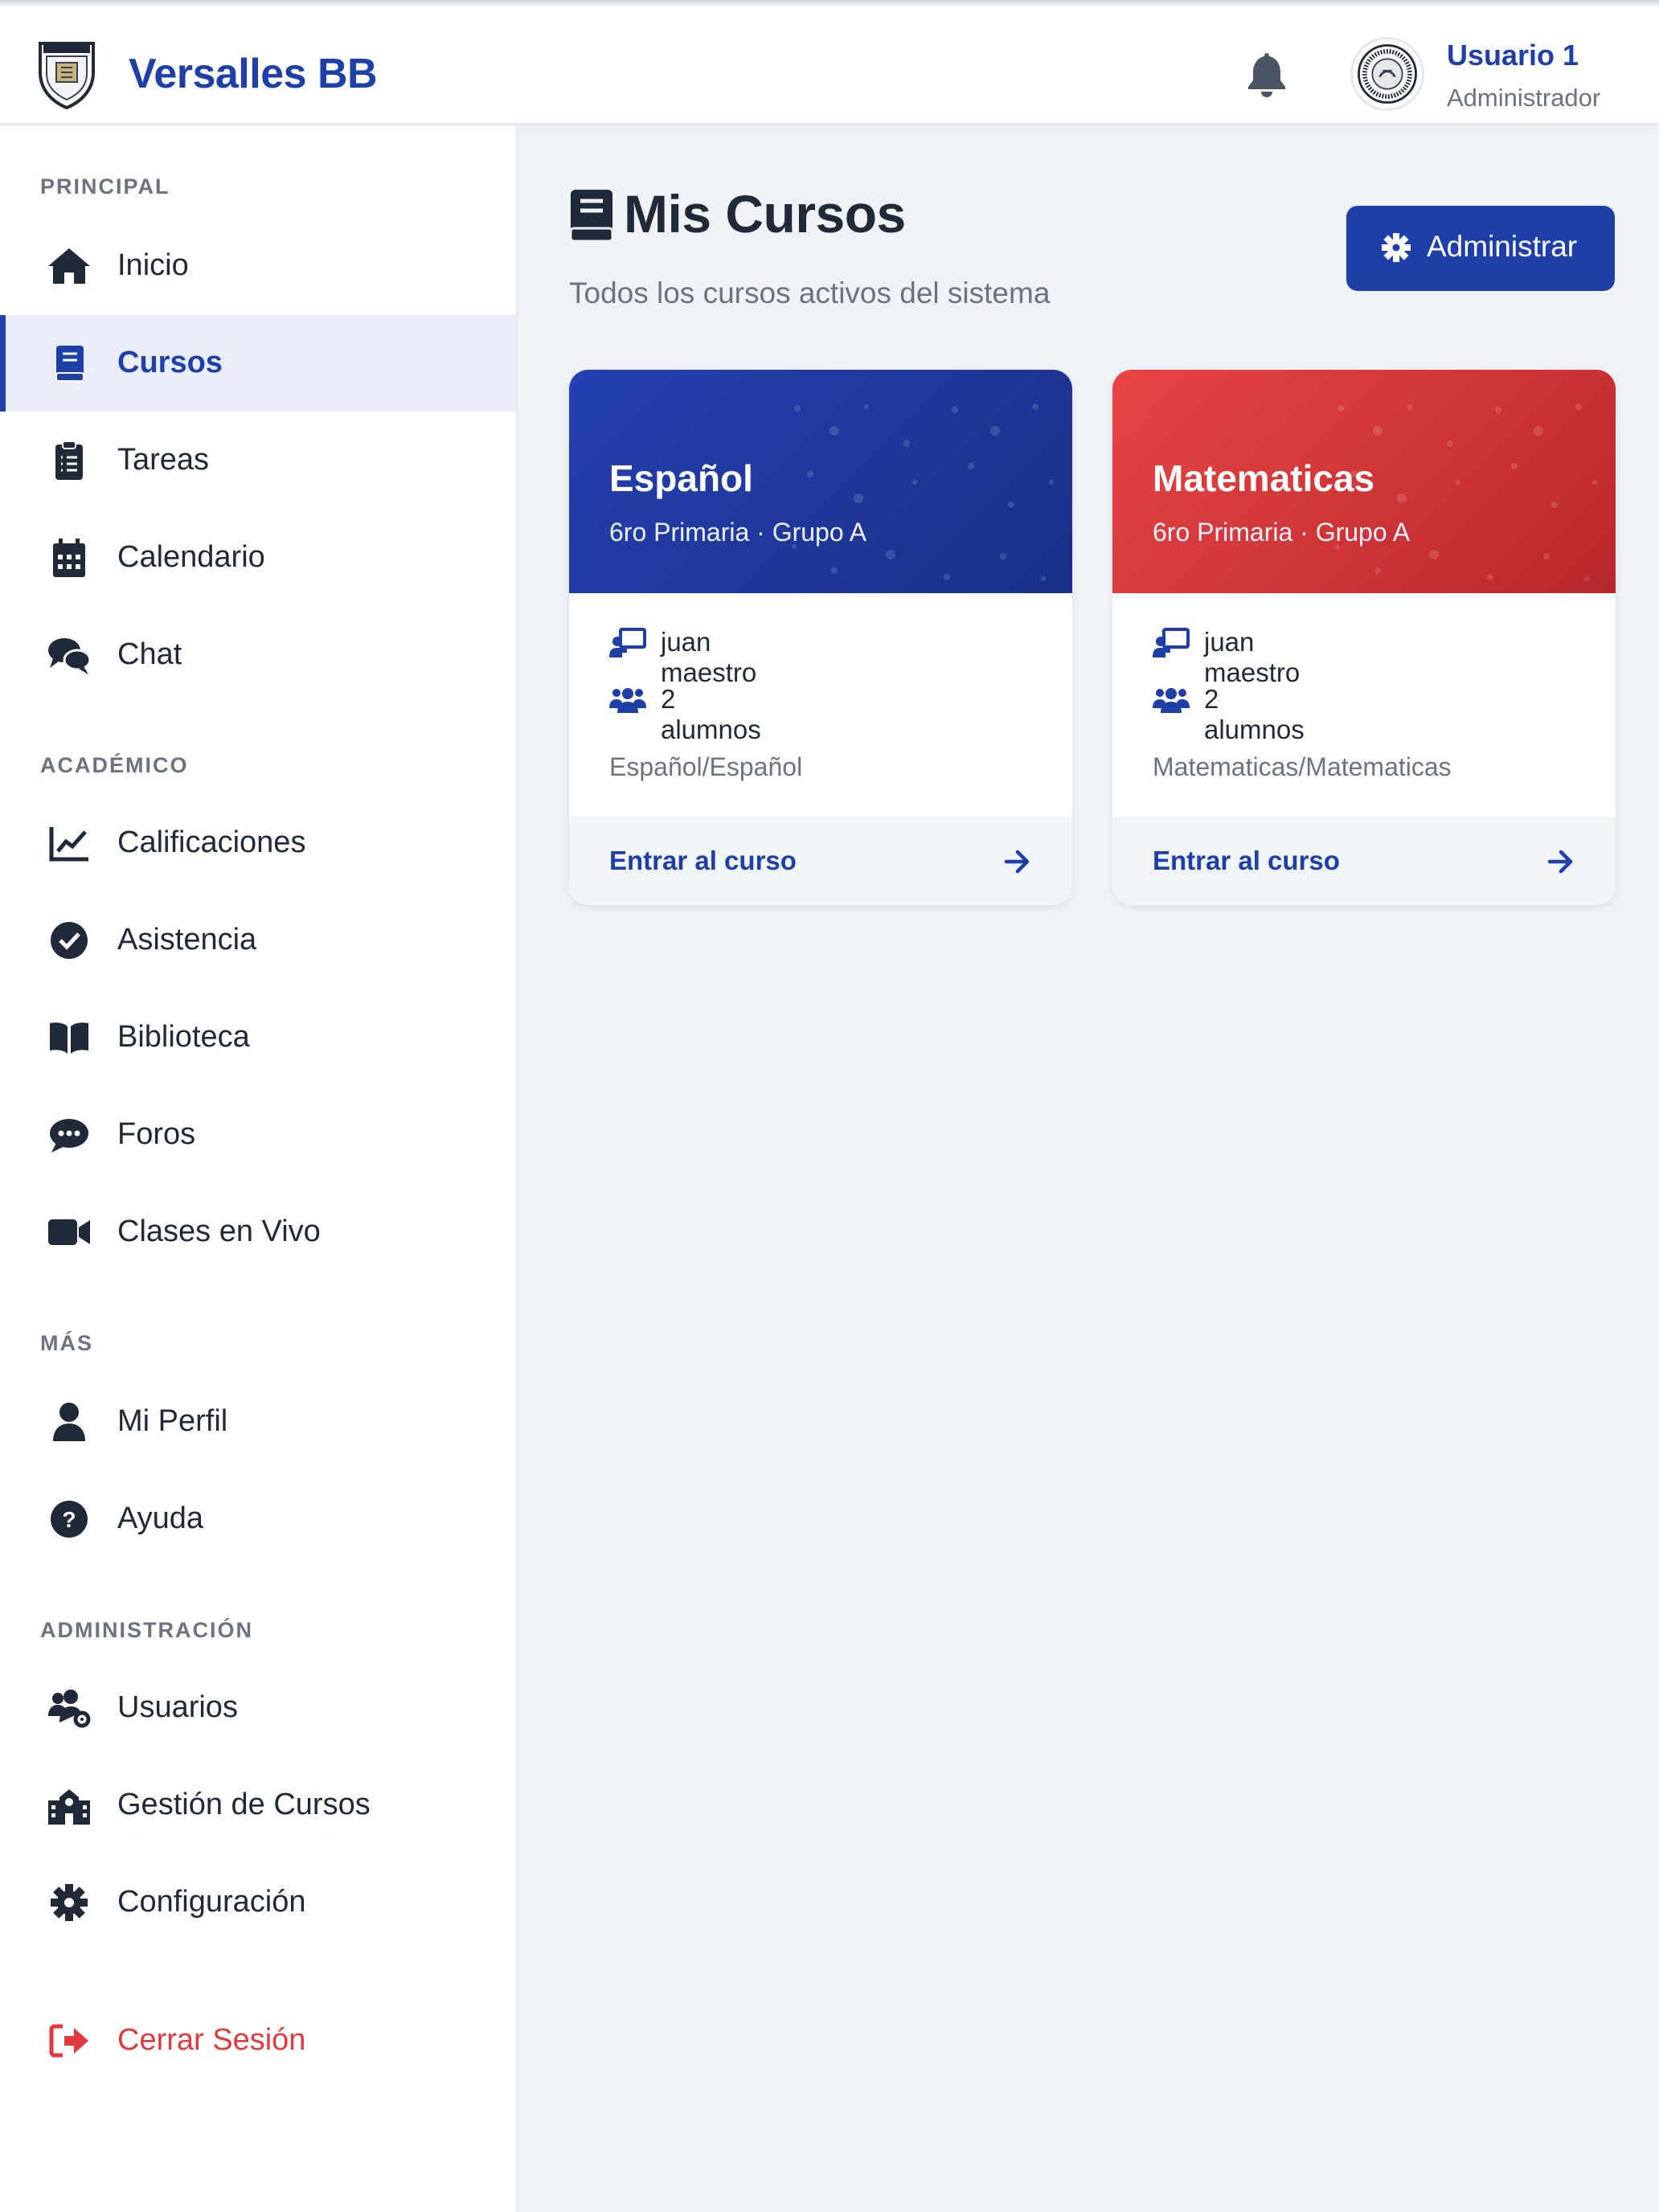  What do you see at coordinates (829, 62) in the screenshot?
I see `top-bar: Versalles BB Usuario 1 Administrador` at bounding box center [829, 62].